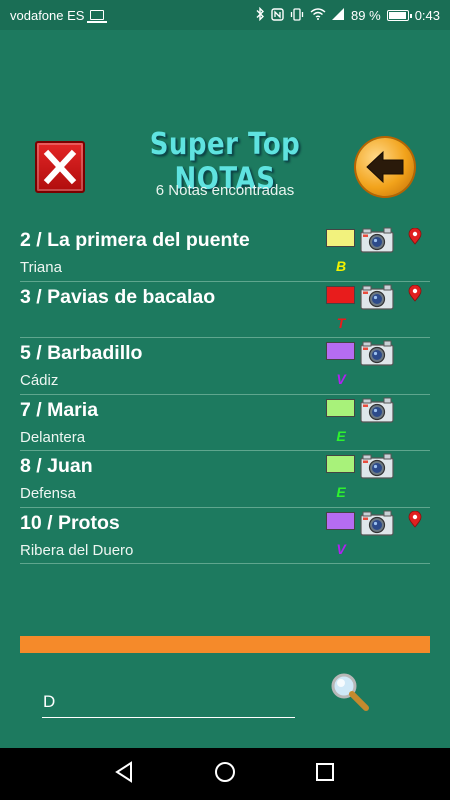 The width and height of the screenshot is (450, 800). I want to click on clock: 0:43, so click(427, 15).